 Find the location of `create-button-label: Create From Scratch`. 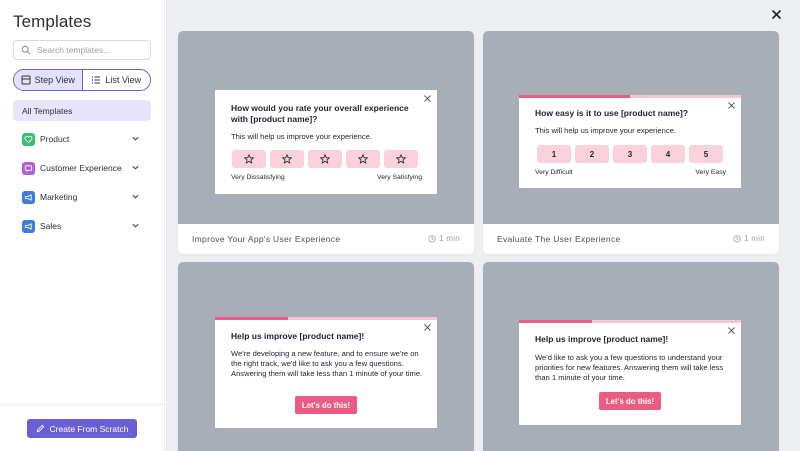

create-button-label: Create From Scratch is located at coordinates (89, 428).